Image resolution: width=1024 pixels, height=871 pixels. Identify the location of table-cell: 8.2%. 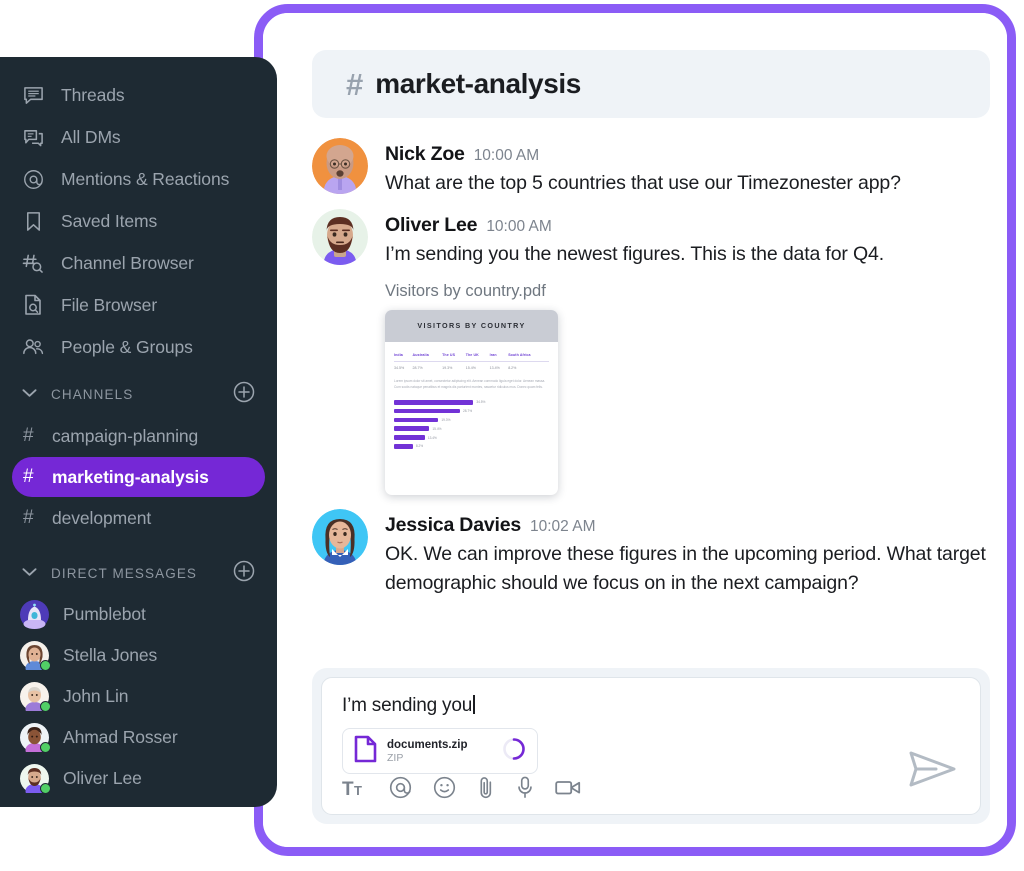
(512, 368).